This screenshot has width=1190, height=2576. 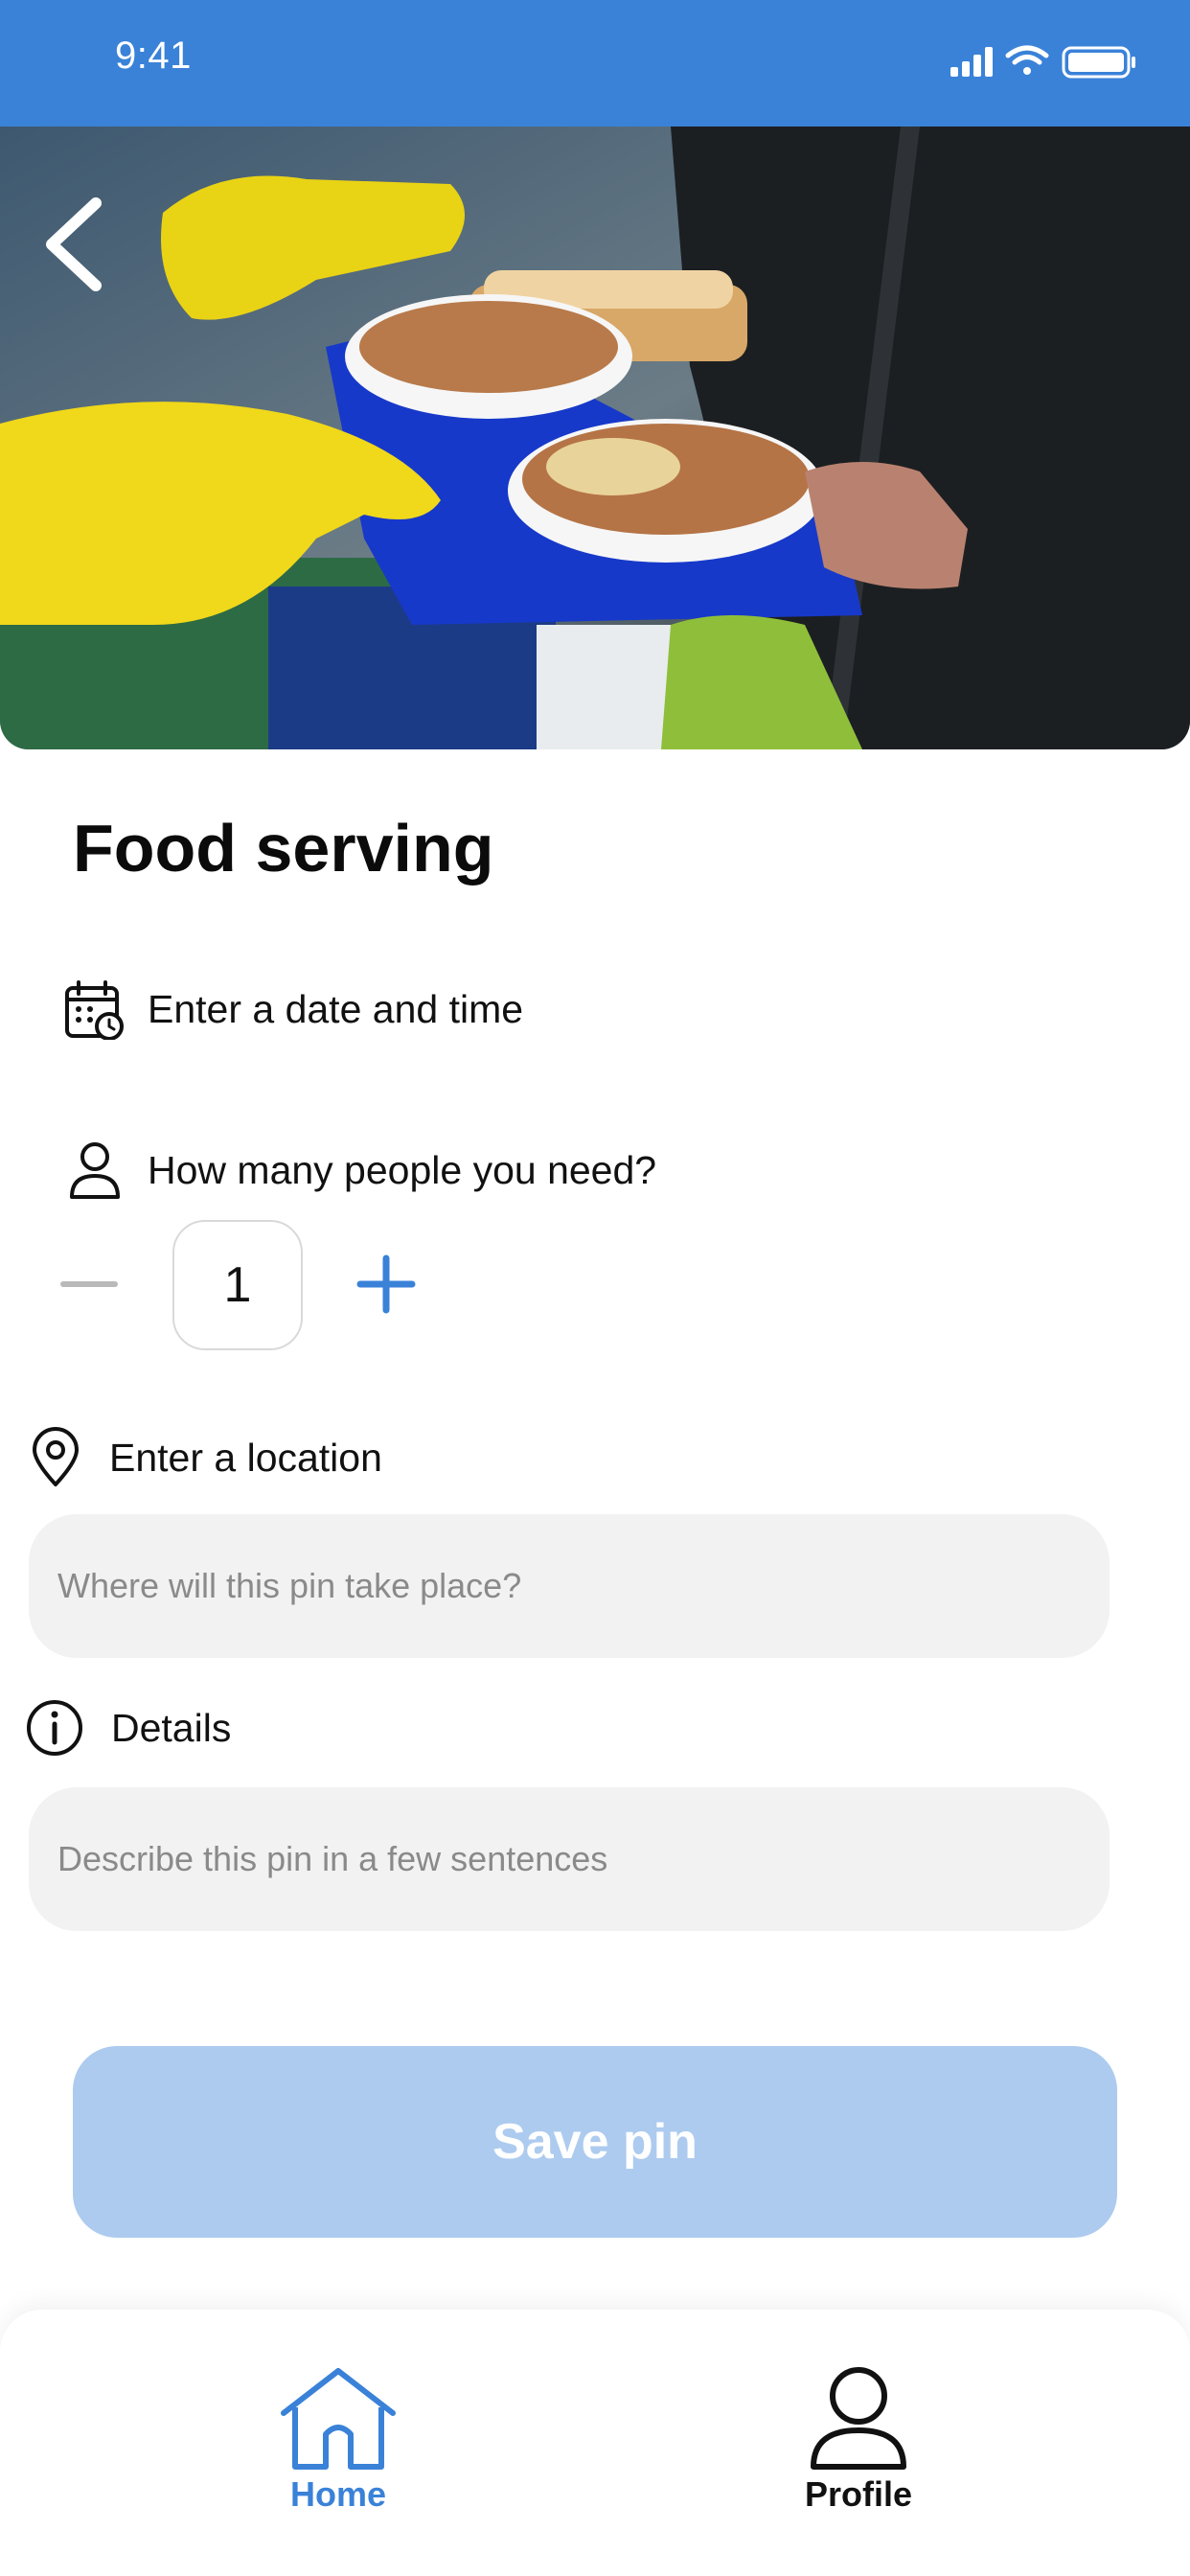 What do you see at coordinates (284, 848) in the screenshot?
I see `page-title: Food serving` at bounding box center [284, 848].